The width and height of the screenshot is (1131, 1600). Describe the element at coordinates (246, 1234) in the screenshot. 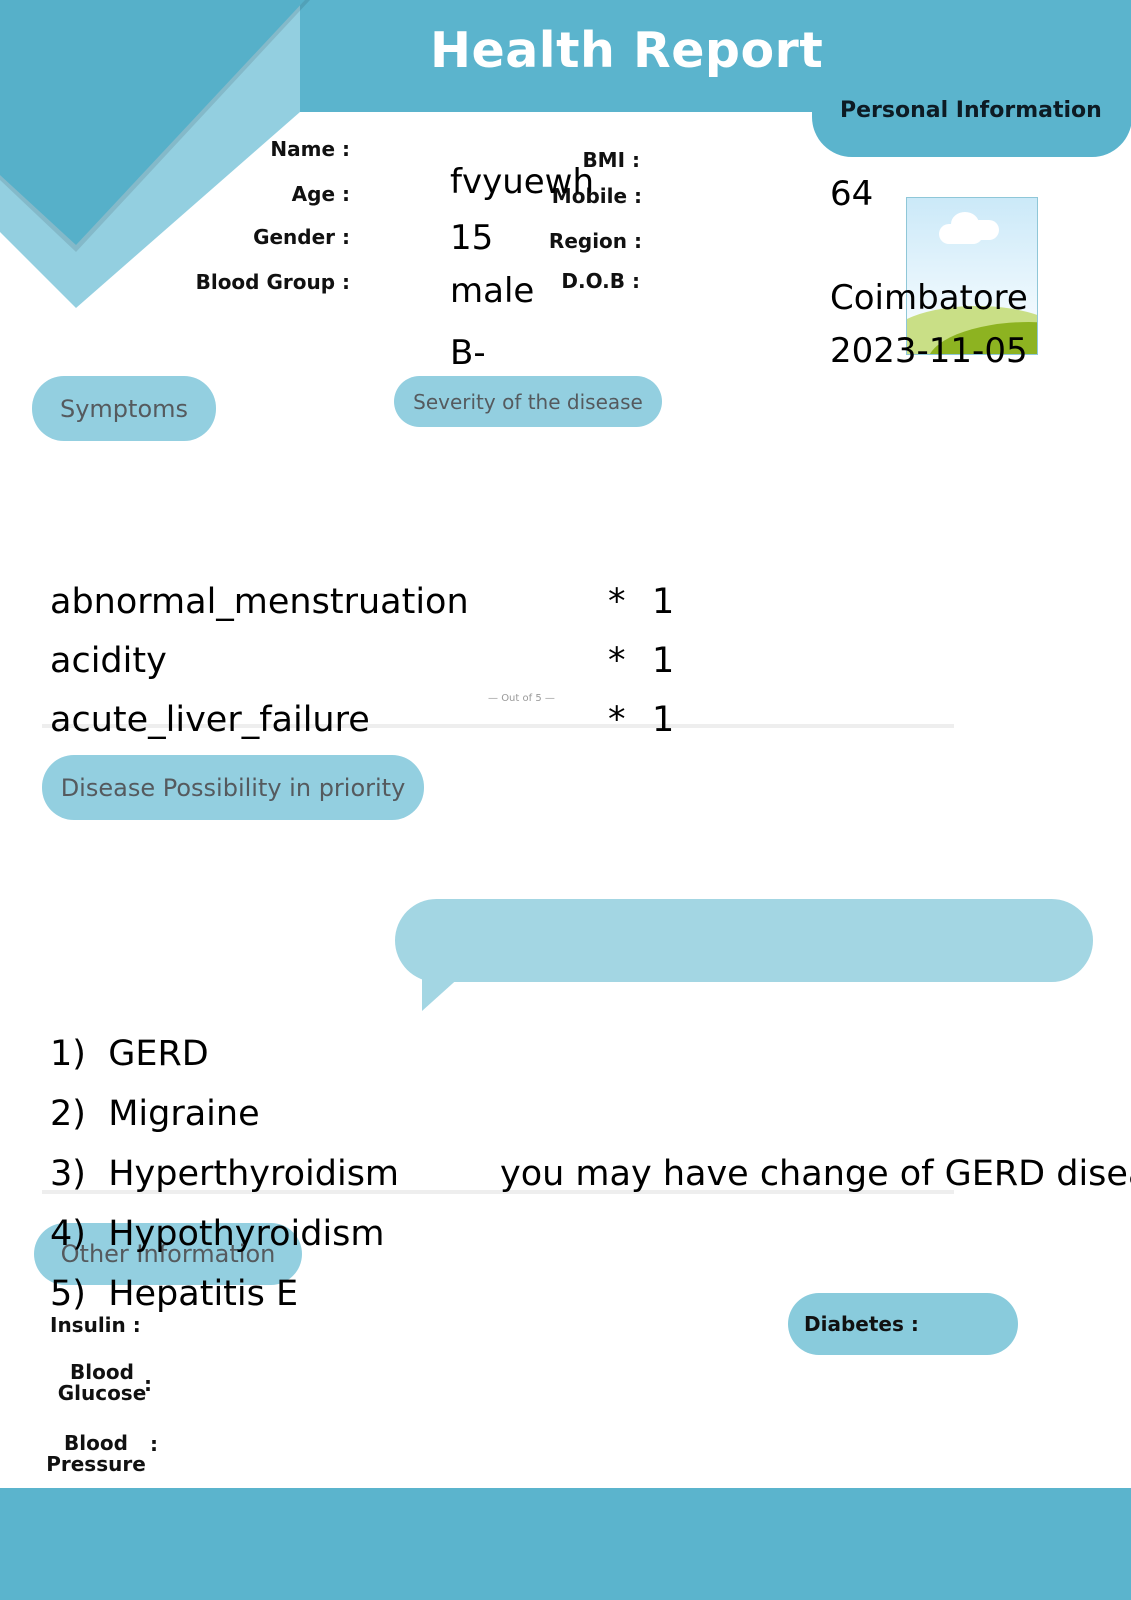

I see `disease-name: Hypothyroidism` at that location.